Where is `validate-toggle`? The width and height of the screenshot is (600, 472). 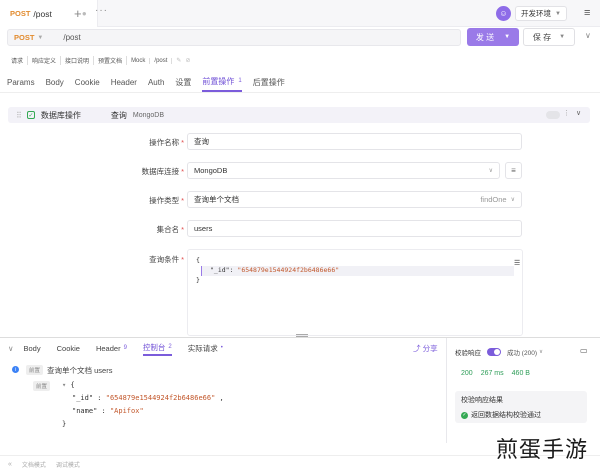 validate-toggle is located at coordinates (494, 352).